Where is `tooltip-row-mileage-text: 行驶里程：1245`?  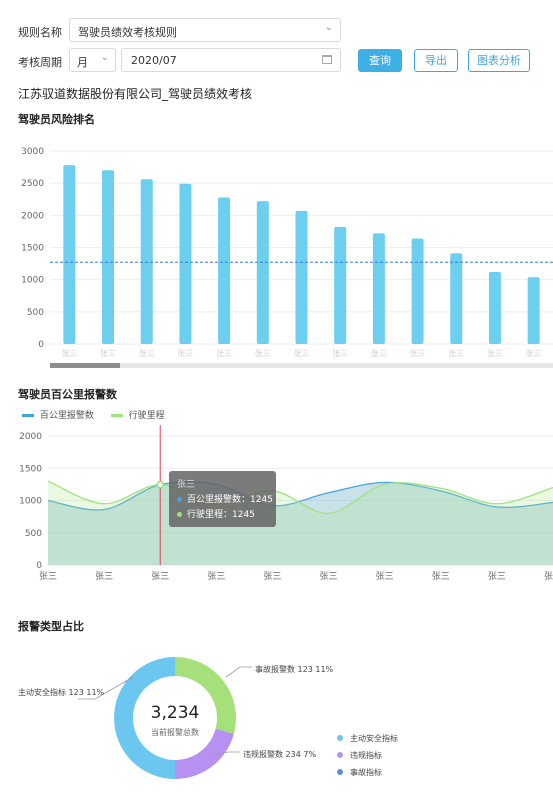
tooltip-row-mileage-text: 行驶里程：1245 is located at coordinates (221, 515).